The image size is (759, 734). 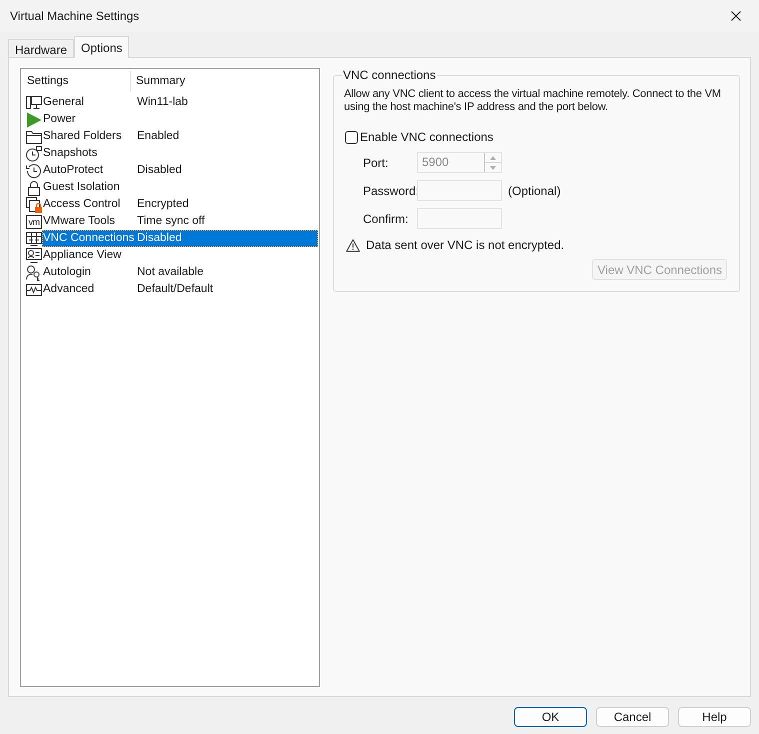 What do you see at coordinates (34, 272) in the screenshot?
I see `user-key-icon` at bounding box center [34, 272].